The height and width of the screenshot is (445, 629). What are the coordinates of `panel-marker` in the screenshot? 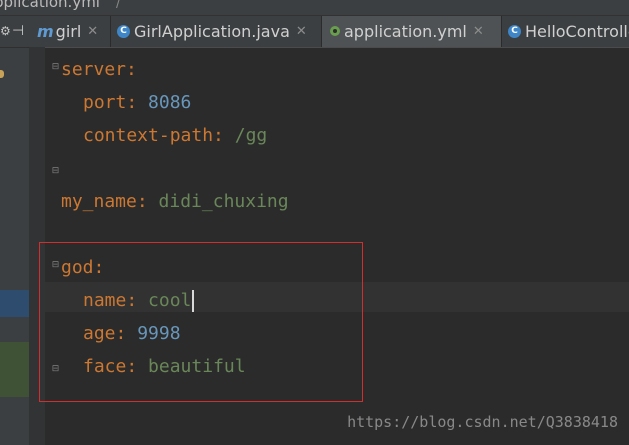 It's located at (2, 74).